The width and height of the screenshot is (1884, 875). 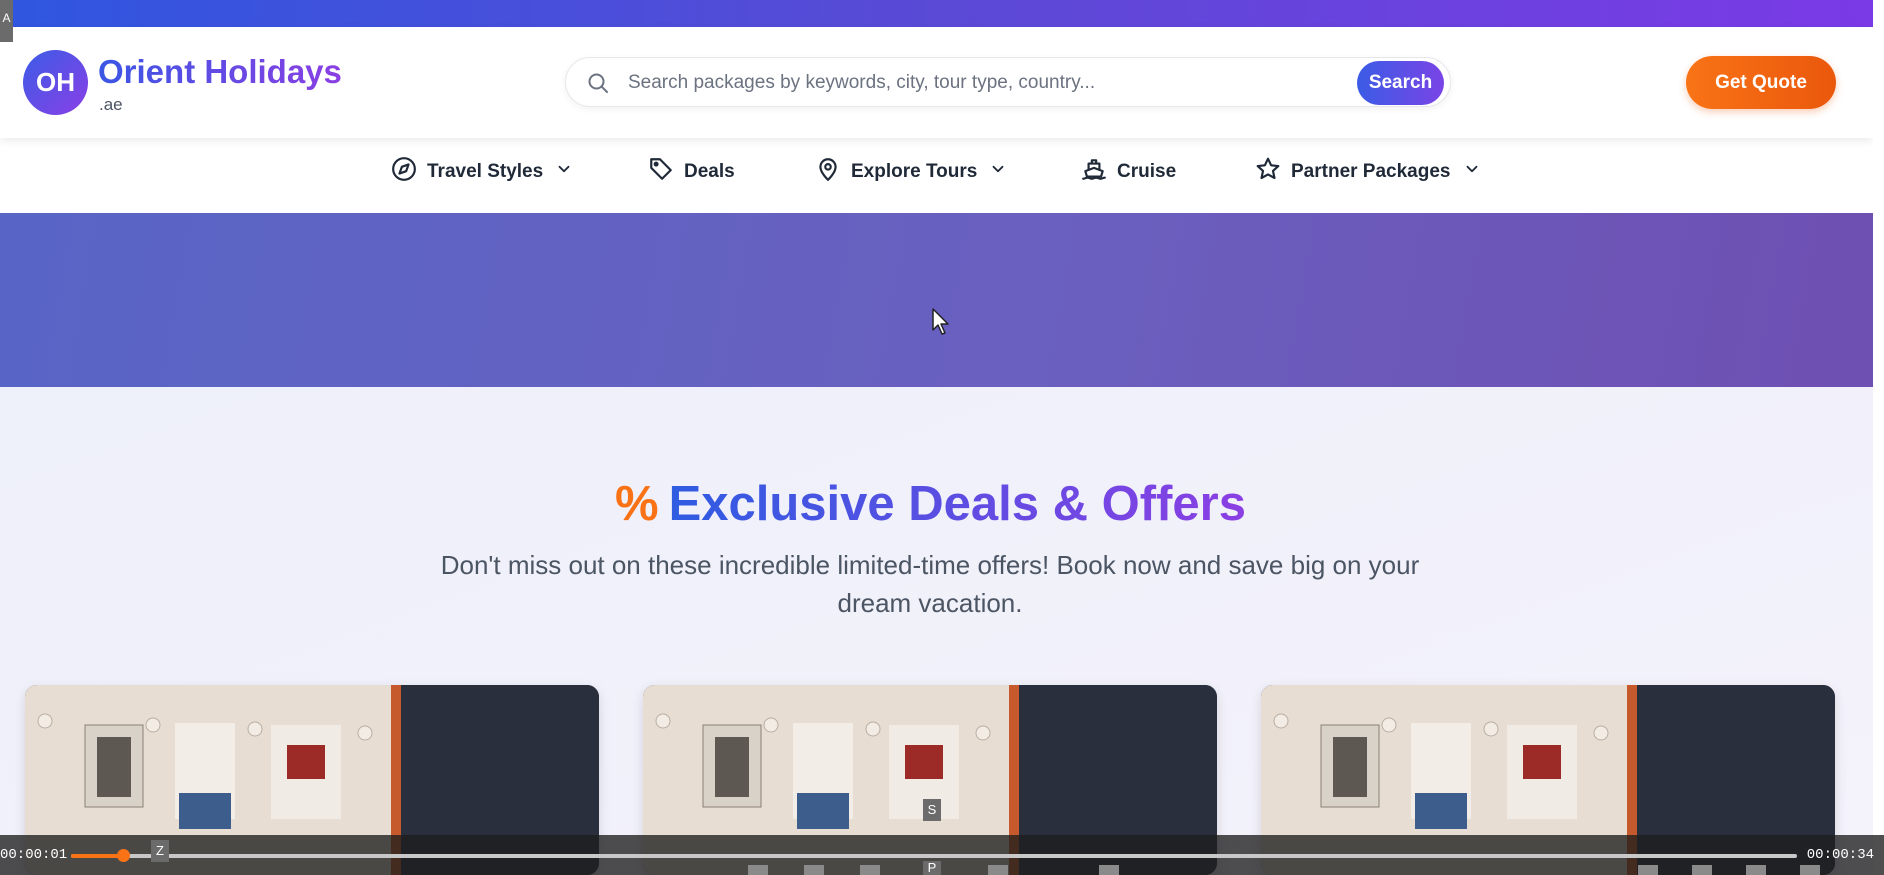 I want to click on search-bar: Search, so click(x=1008, y=82).